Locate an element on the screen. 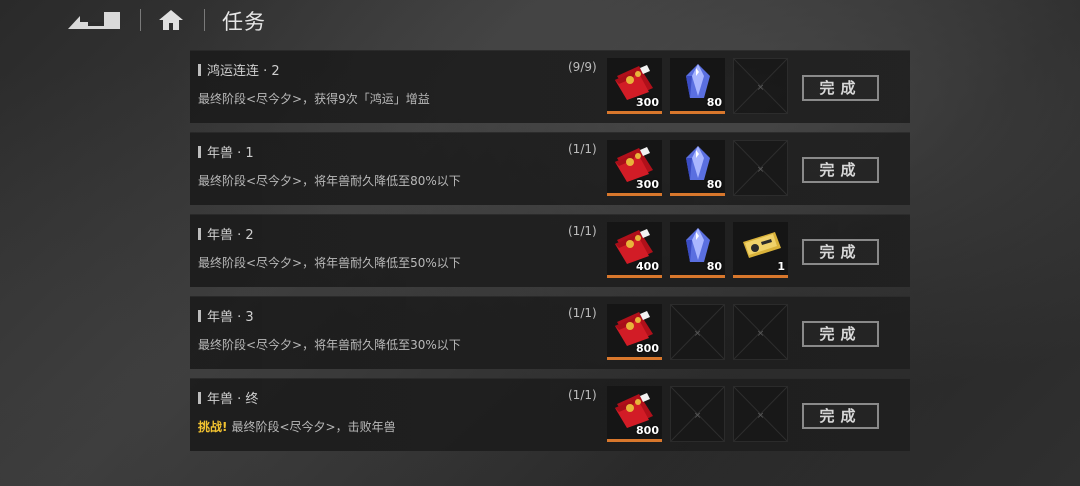 The width and height of the screenshot is (1080, 486). task-description: 最终阶段<尽今夕>，将年兽耐久降低至30%以下 is located at coordinates (329, 344).